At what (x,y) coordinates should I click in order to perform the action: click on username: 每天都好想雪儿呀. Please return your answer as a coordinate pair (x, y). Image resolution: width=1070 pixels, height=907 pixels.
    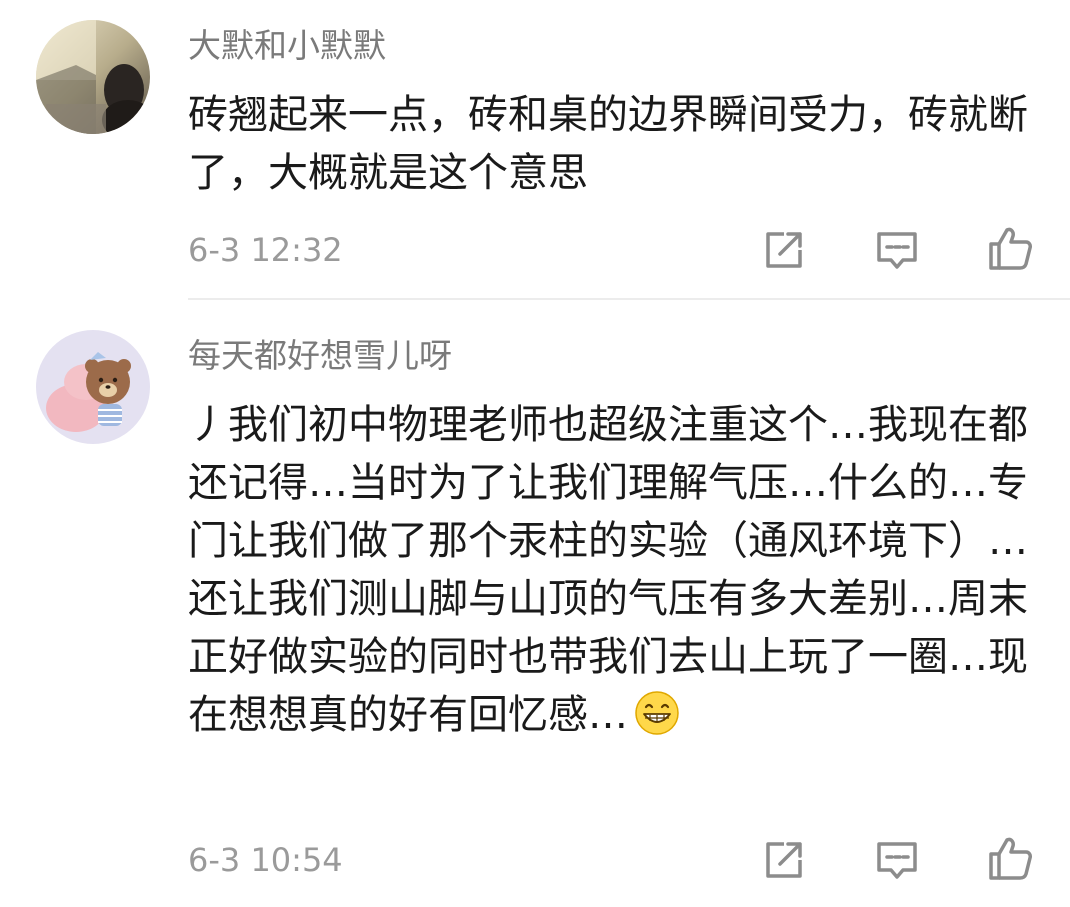
    Looking at the image, I should click on (320, 356).